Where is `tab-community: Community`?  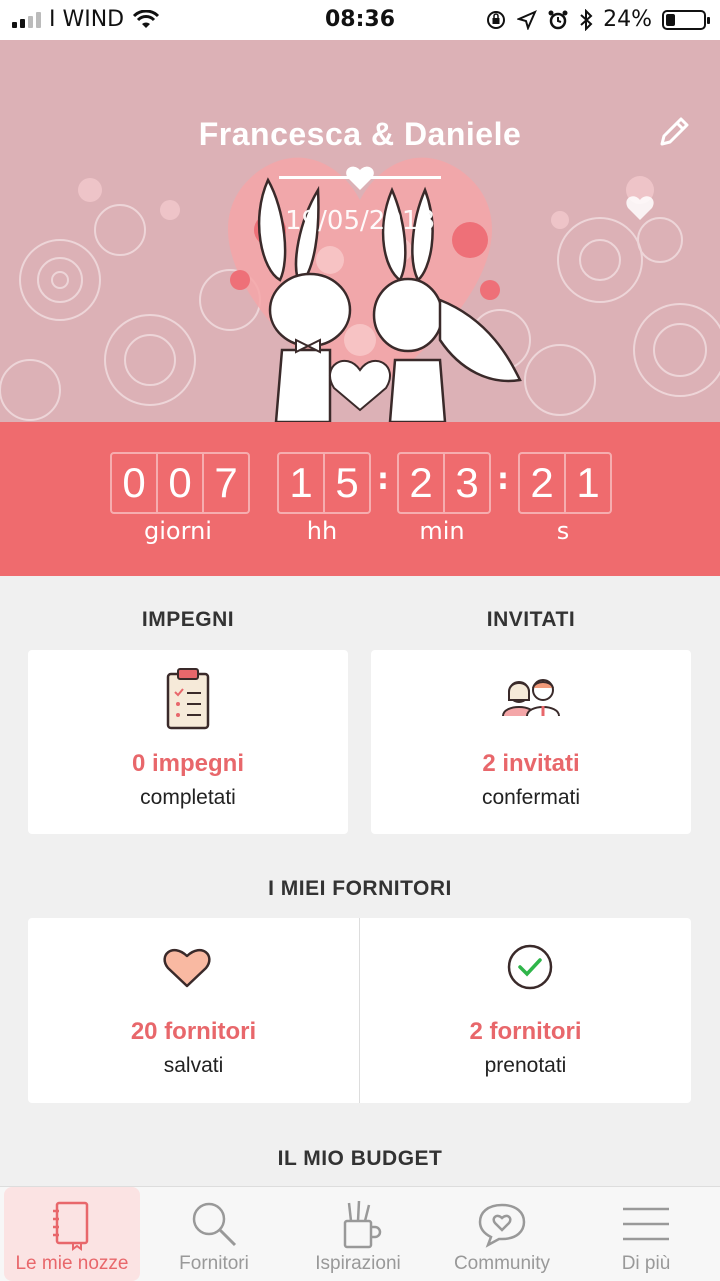 tab-community: Community is located at coordinates (502, 1234).